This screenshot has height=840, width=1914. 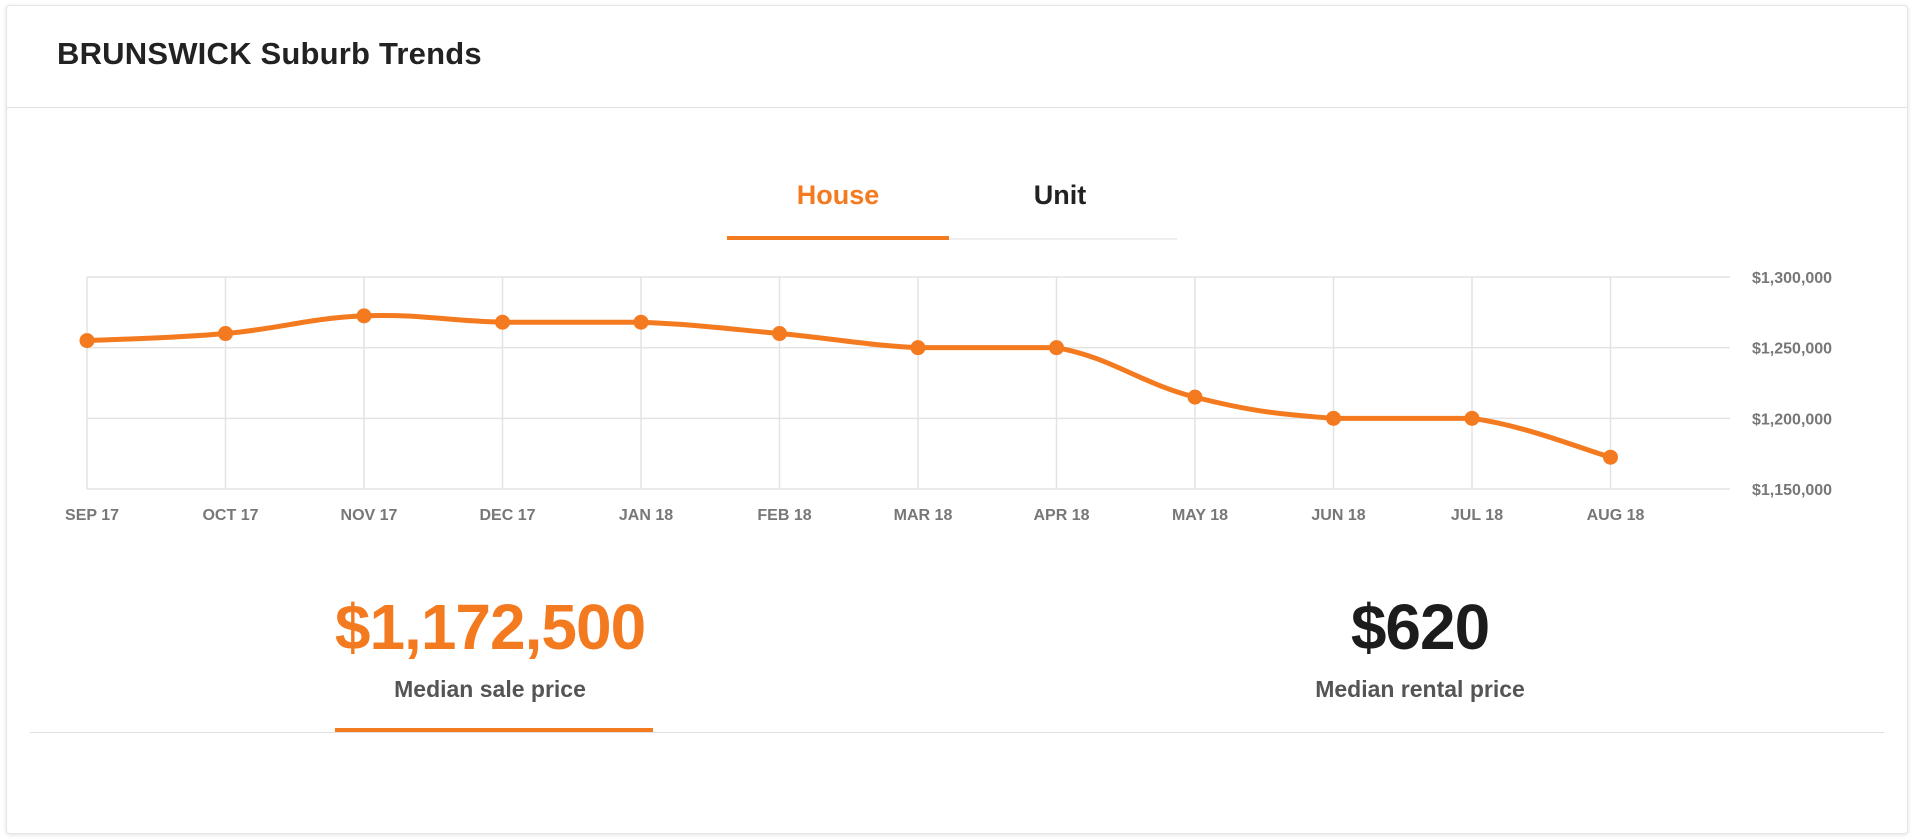 What do you see at coordinates (369, 515) in the screenshot?
I see `x-tick-label: NOV 17` at bounding box center [369, 515].